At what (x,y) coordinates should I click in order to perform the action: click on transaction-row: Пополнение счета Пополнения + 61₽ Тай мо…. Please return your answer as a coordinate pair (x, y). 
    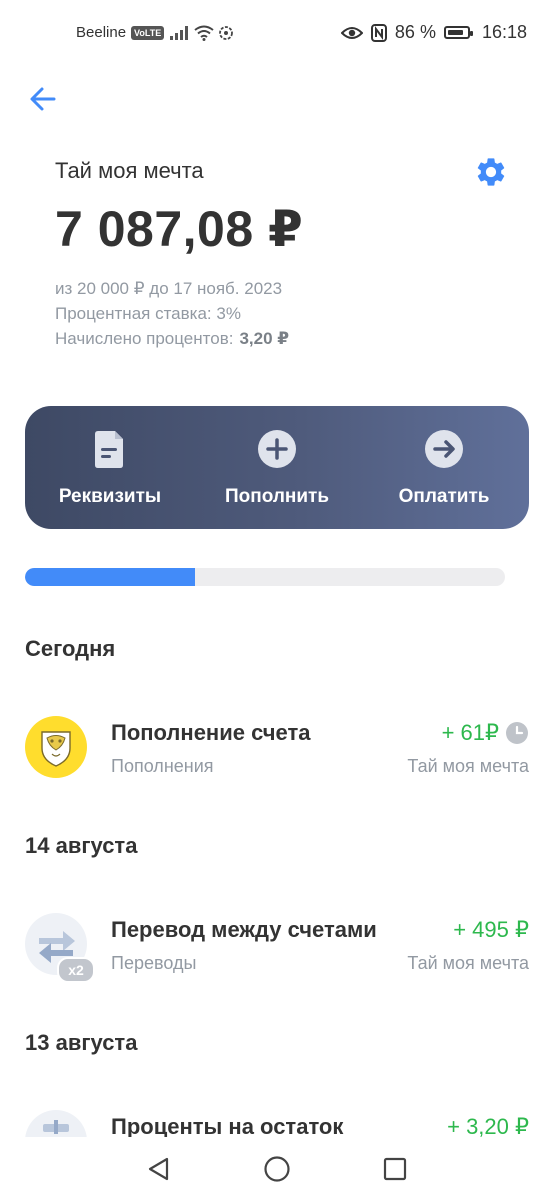
    Looking at the image, I should click on (277, 748).